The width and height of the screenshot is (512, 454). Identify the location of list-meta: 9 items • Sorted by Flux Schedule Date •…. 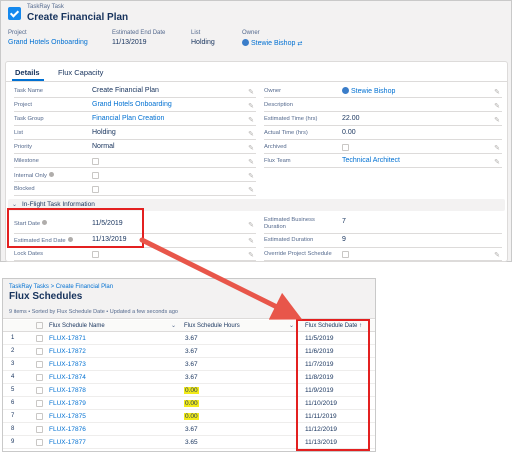
(93, 312).